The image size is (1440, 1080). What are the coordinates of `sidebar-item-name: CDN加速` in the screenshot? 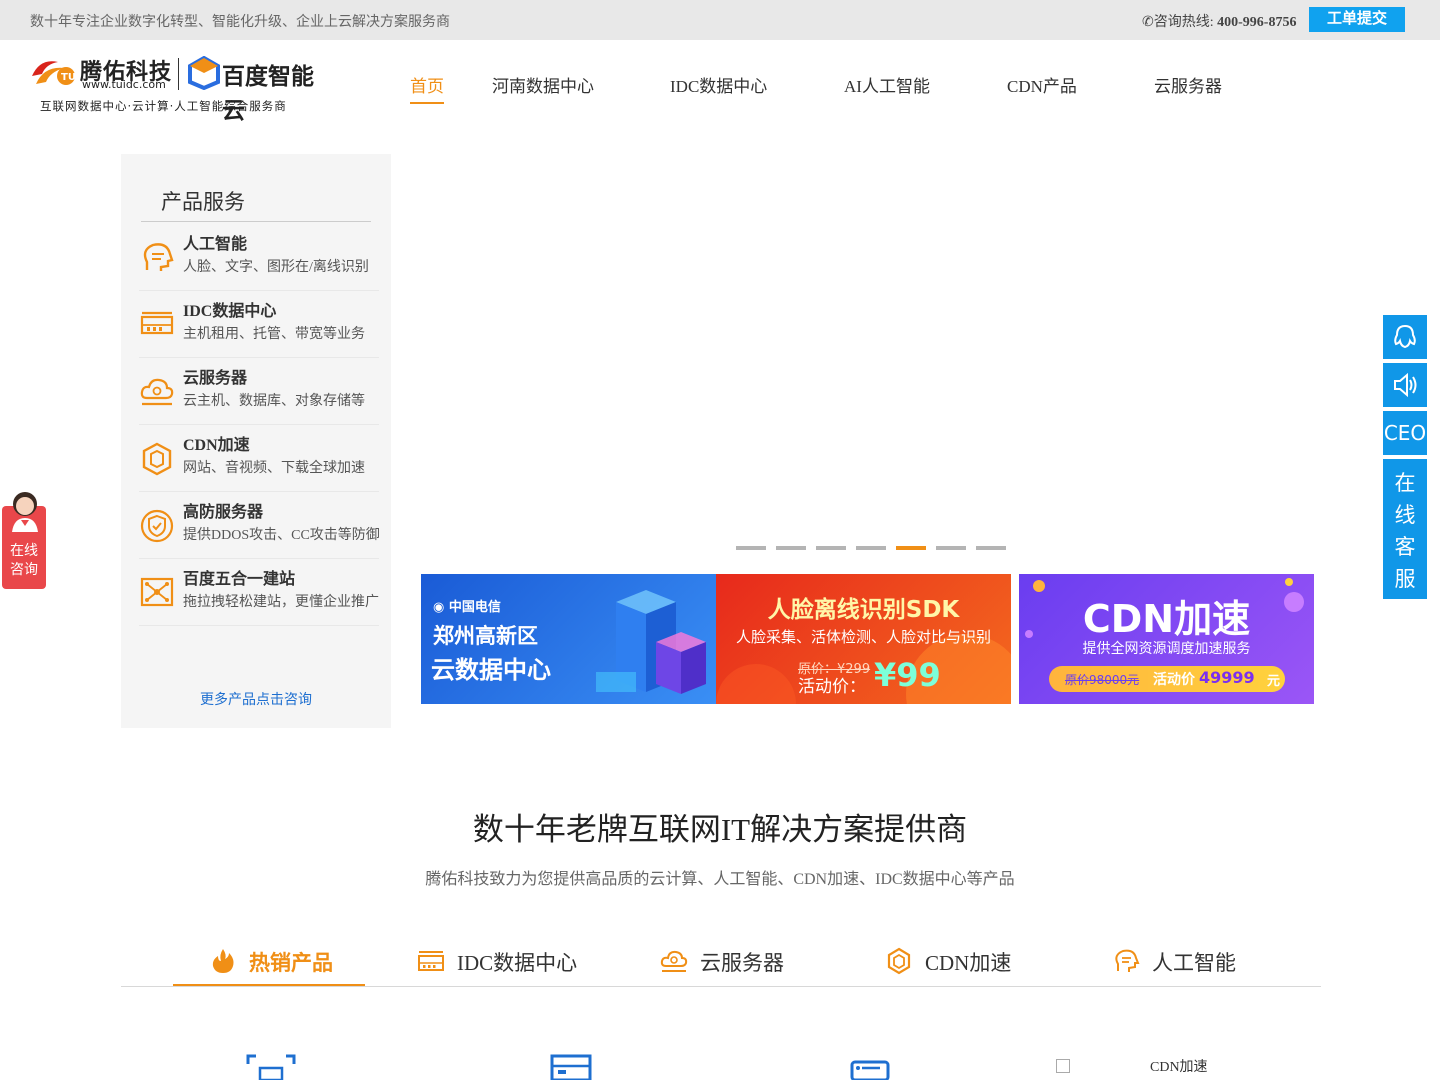 It's located at (216, 445).